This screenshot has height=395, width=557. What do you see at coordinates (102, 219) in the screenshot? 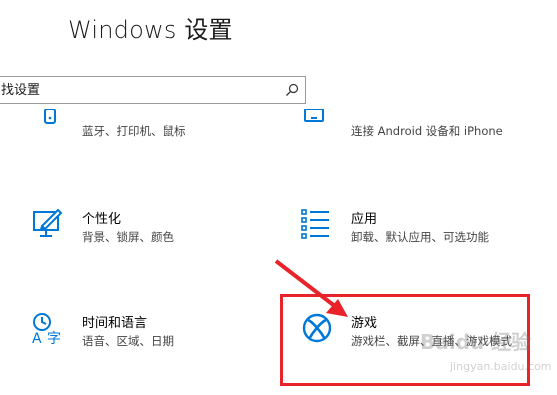
I see `tile-personalization-name: 个性化` at bounding box center [102, 219].